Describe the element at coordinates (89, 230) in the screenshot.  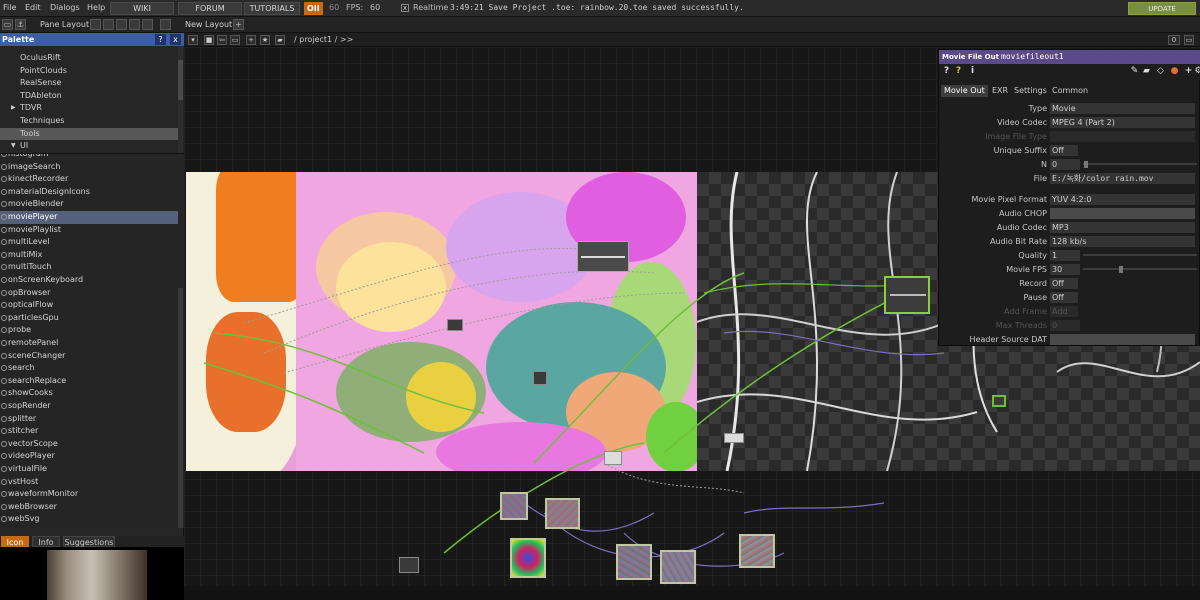
I see `component-movieplaylist: moviePlaylist` at that location.